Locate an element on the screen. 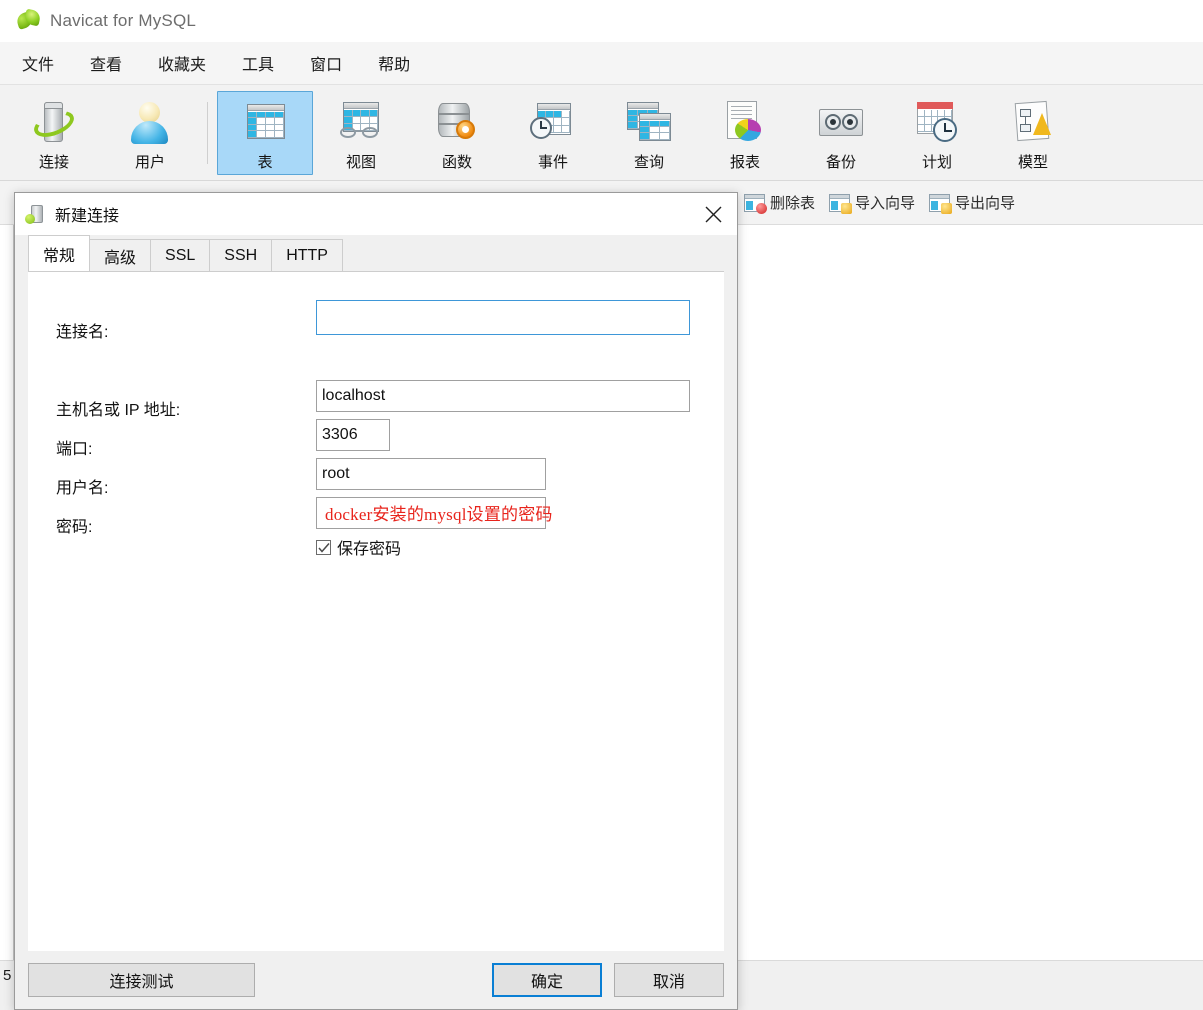 The image size is (1203, 1010). sub-toolbar-label: 删除表 is located at coordinates (793, 203).